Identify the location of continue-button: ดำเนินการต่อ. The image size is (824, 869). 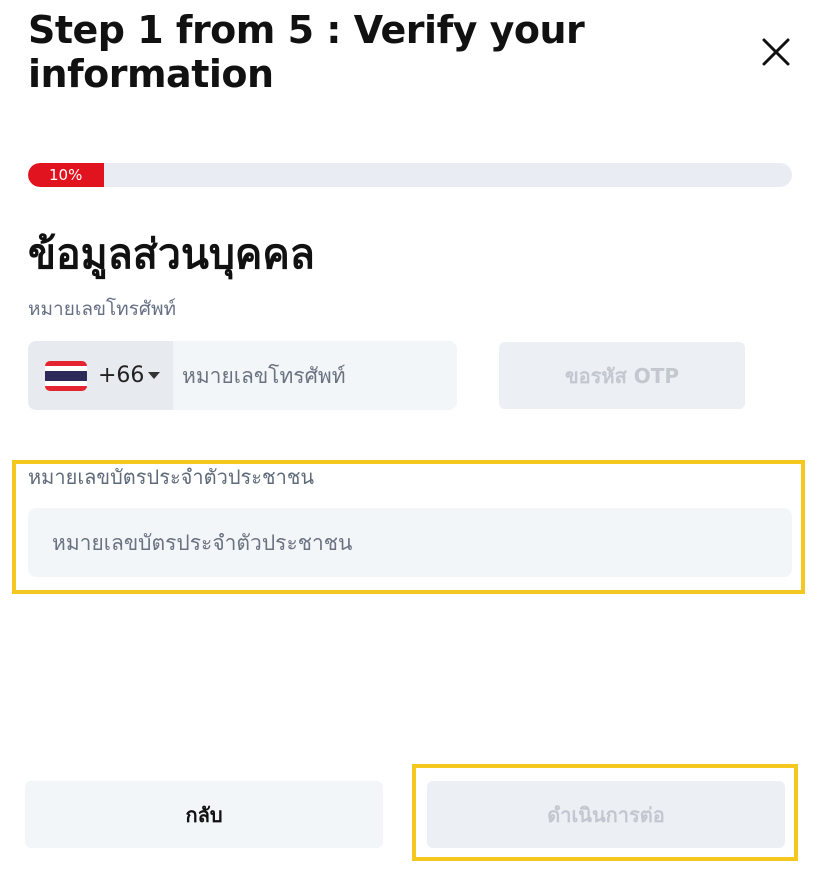
(606, 814).